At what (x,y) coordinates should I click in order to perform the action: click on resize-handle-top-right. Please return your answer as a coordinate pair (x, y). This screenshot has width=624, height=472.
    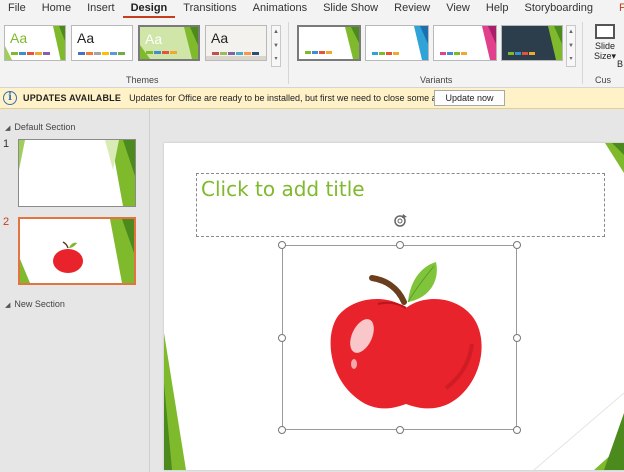
    Looking at the image, I should click on (517, 245).